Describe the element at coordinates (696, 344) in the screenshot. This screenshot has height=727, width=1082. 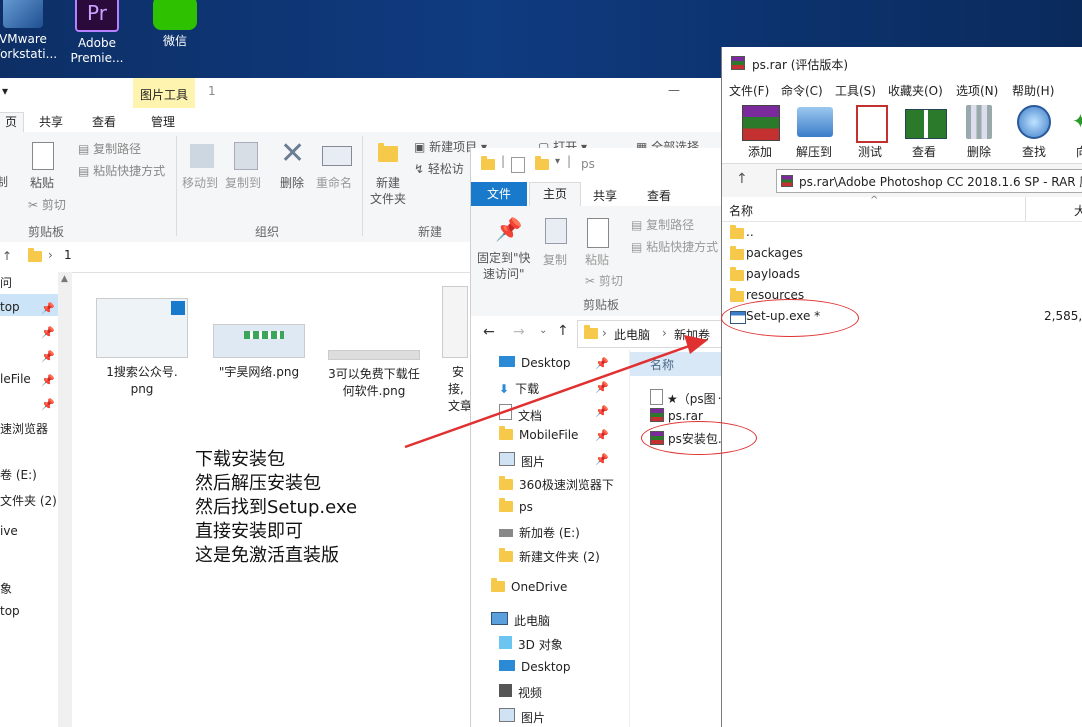
I see `annotation-arrowhead` at that location.